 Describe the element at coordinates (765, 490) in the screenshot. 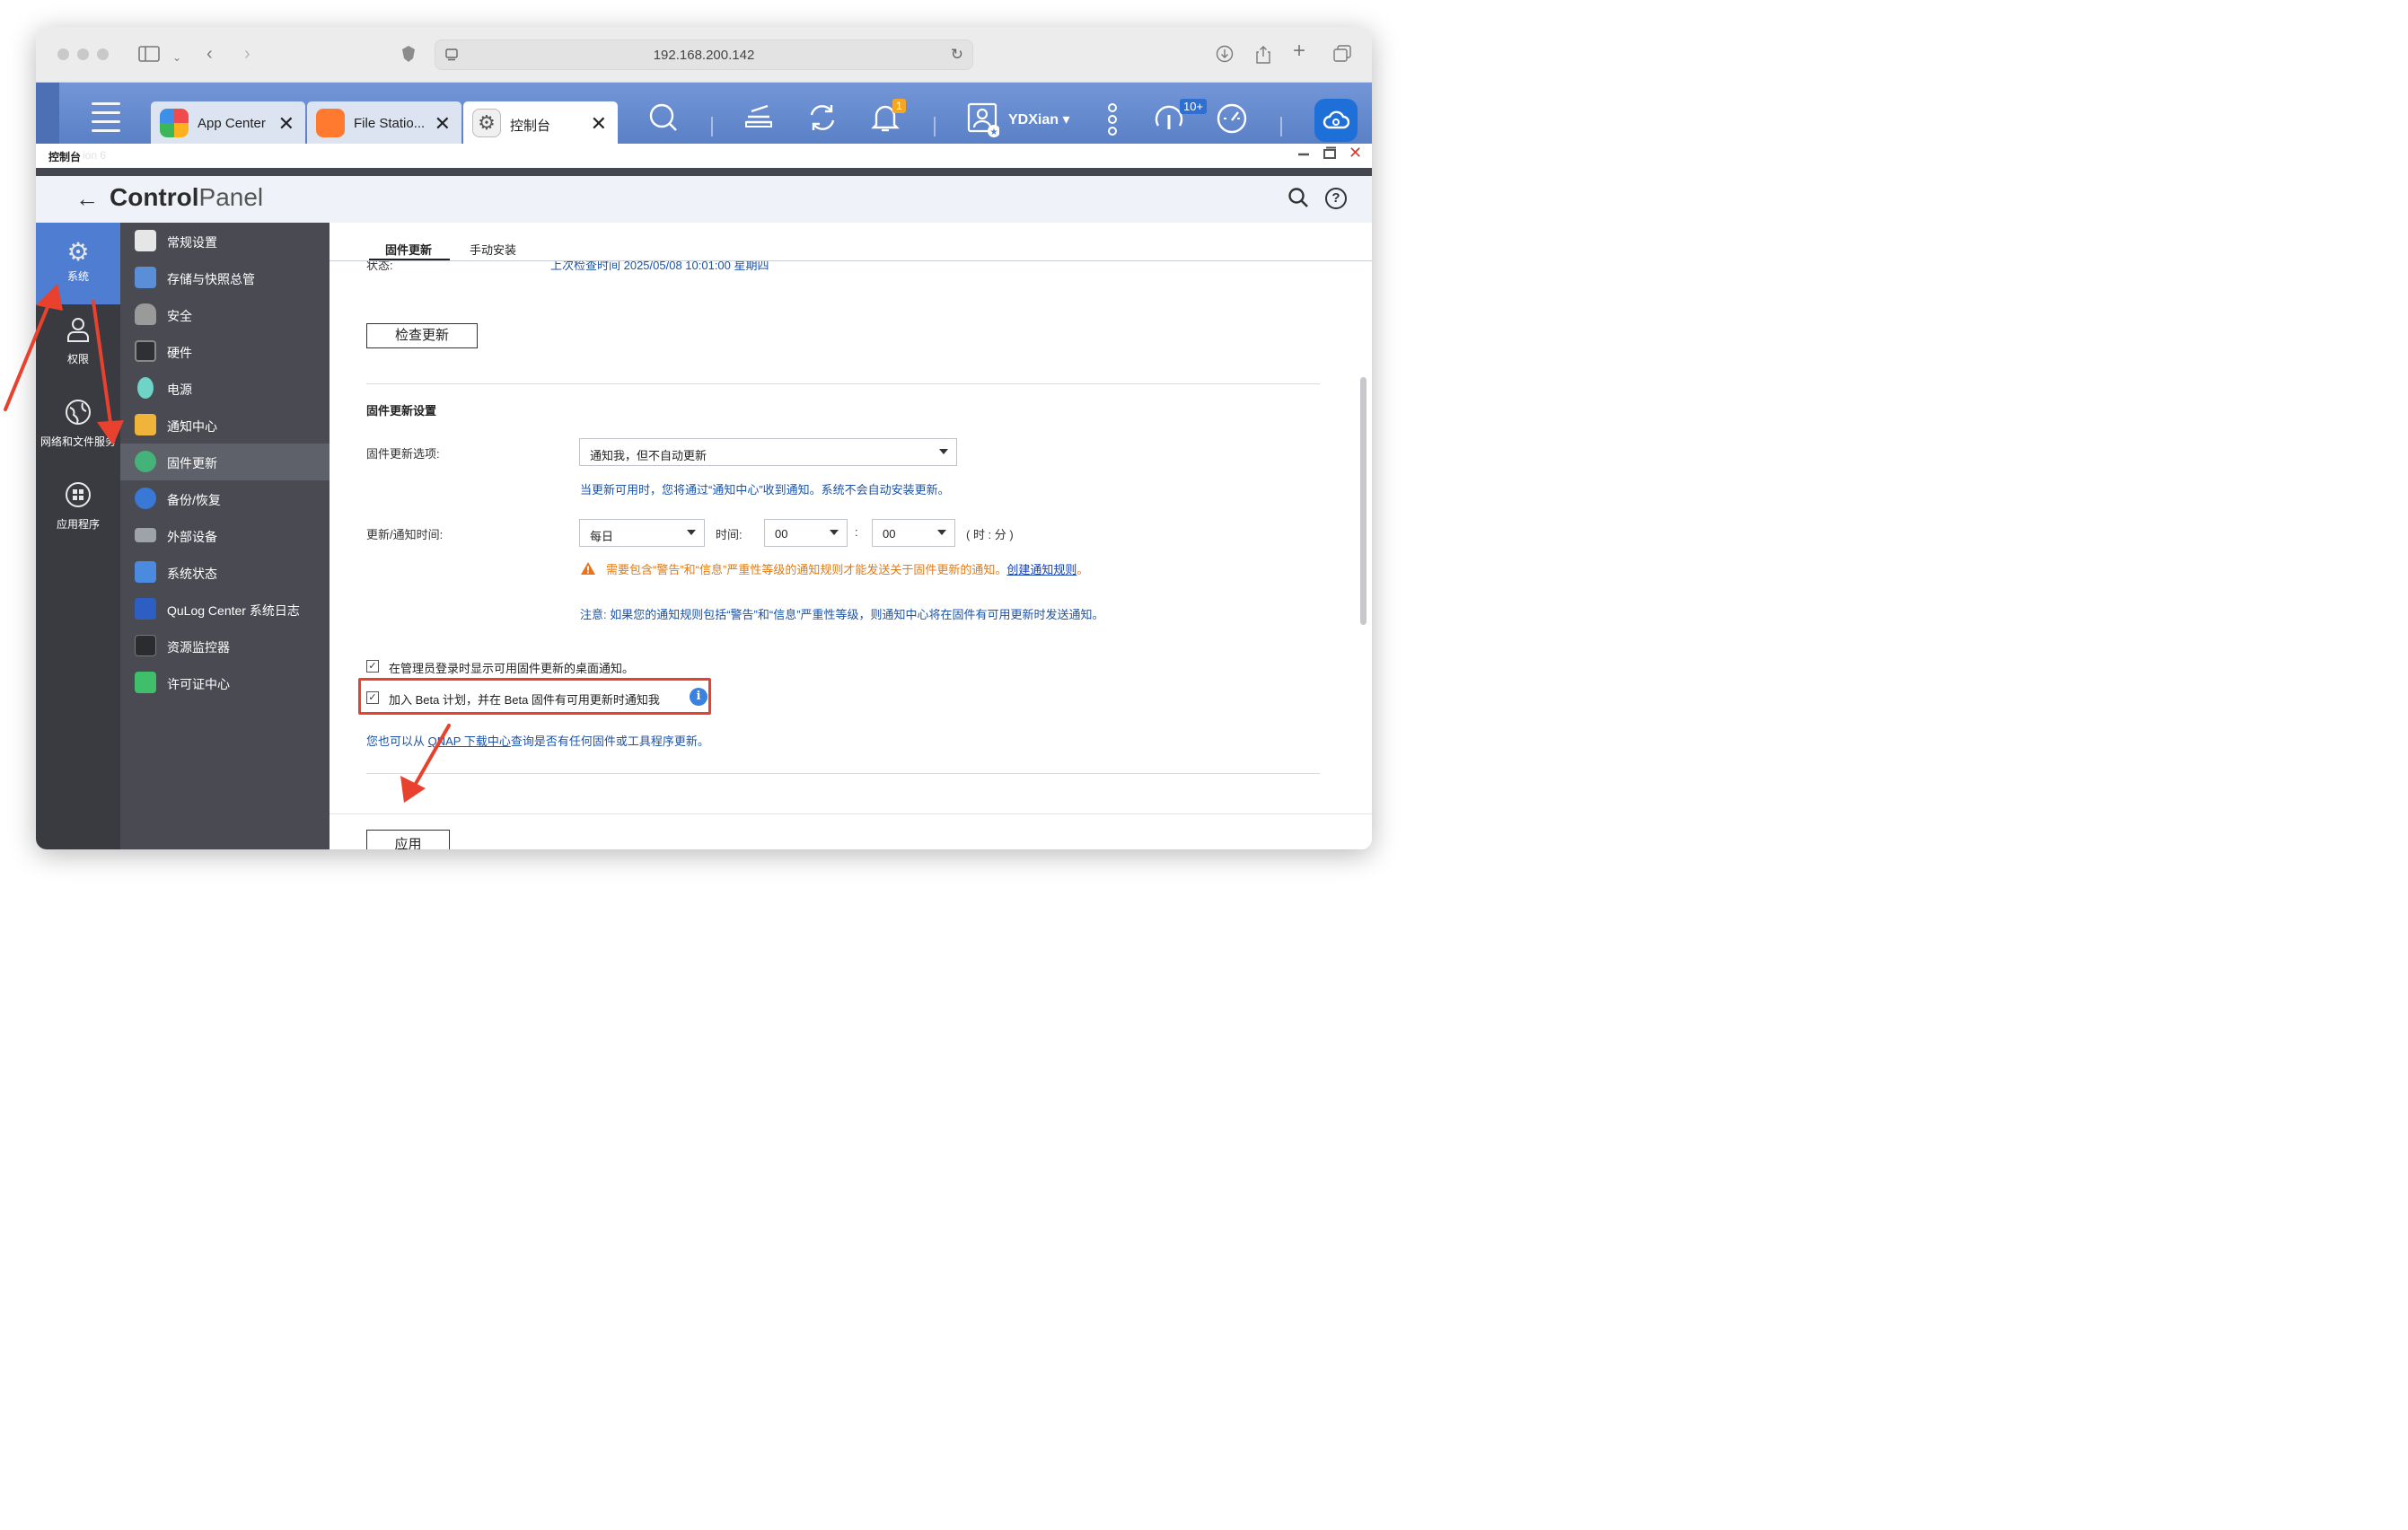

I see `update-option-hint: 当更新可用时，您将通过“通知中心”收到通知。系统不会自动安装更新。` at that location.